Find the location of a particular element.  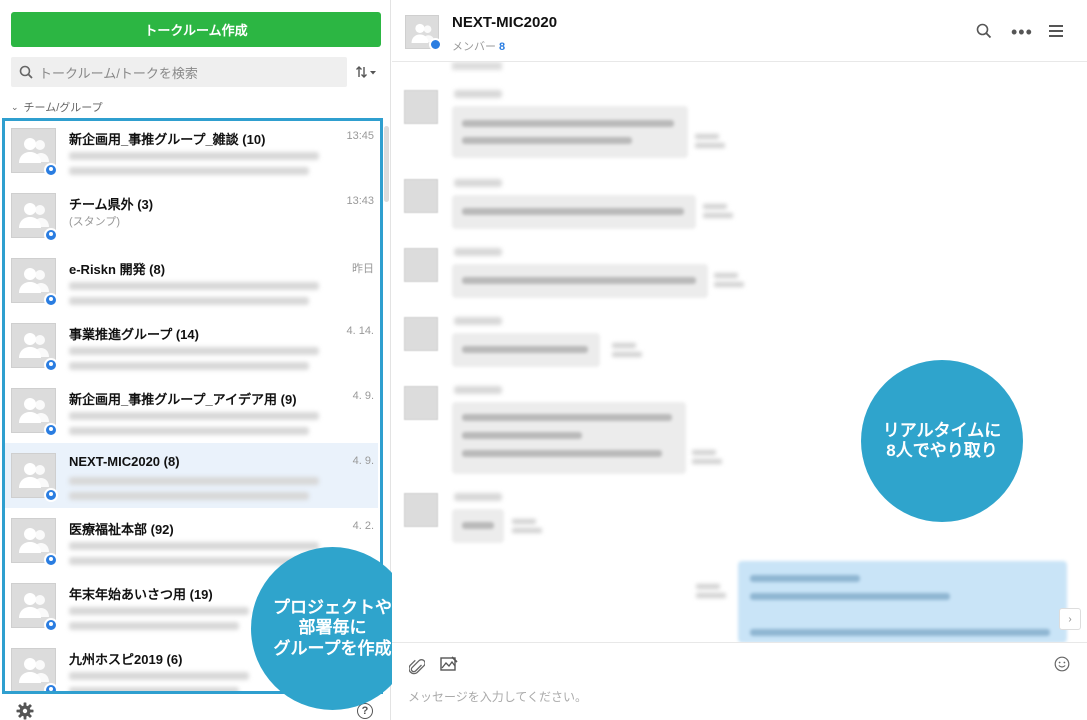

room-title: NEXT-MIC2020 is located at coordinates (505, 22).